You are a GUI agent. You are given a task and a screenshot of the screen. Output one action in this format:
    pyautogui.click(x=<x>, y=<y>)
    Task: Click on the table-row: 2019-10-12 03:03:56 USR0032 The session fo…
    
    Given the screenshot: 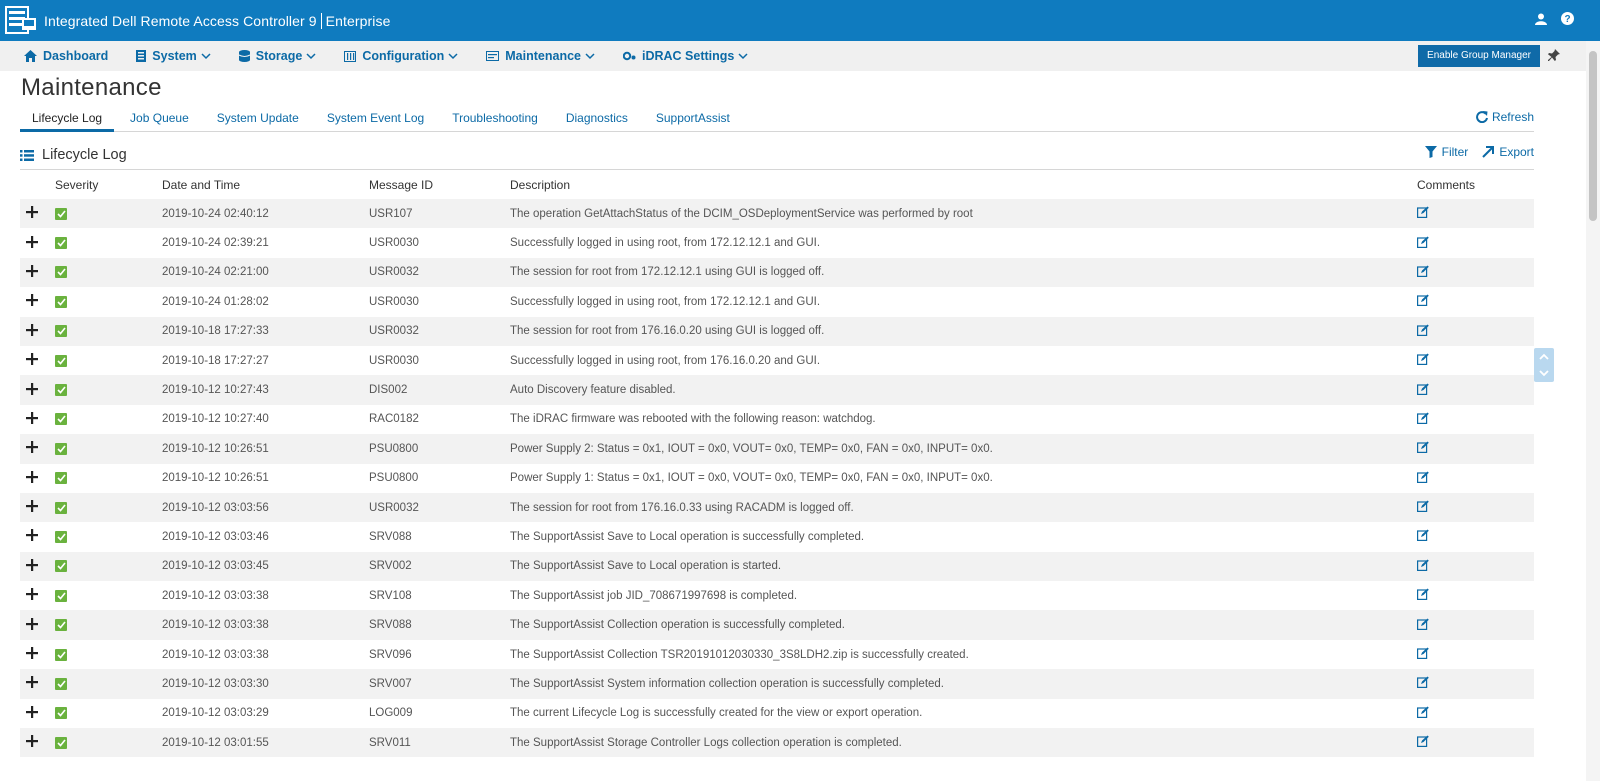 What is the action you would take?
    pyautogui.click(x=777, y=507)
    